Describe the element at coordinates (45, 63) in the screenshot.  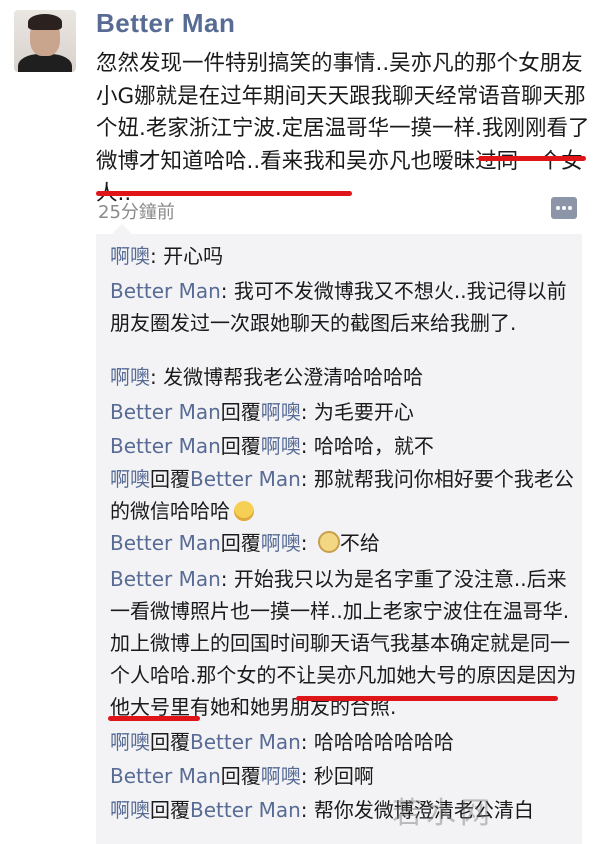
I see `avatar-shirt` at that location.